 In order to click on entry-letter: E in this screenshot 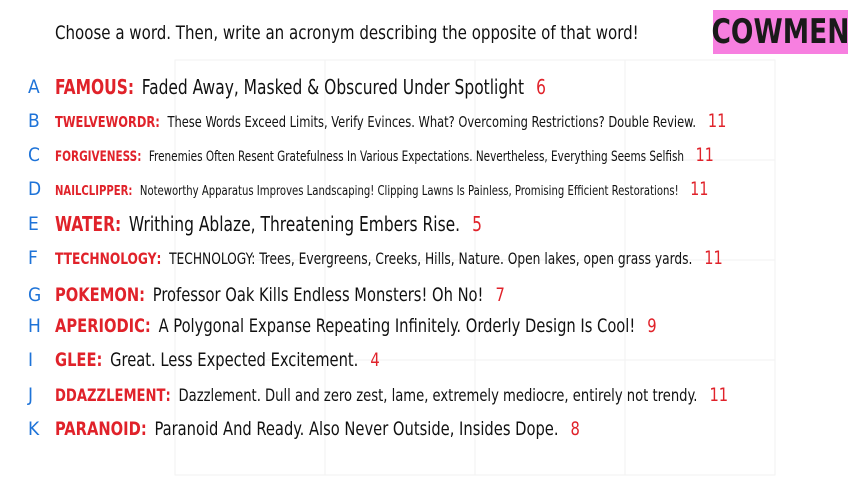, I will do `click(33, 224)`.